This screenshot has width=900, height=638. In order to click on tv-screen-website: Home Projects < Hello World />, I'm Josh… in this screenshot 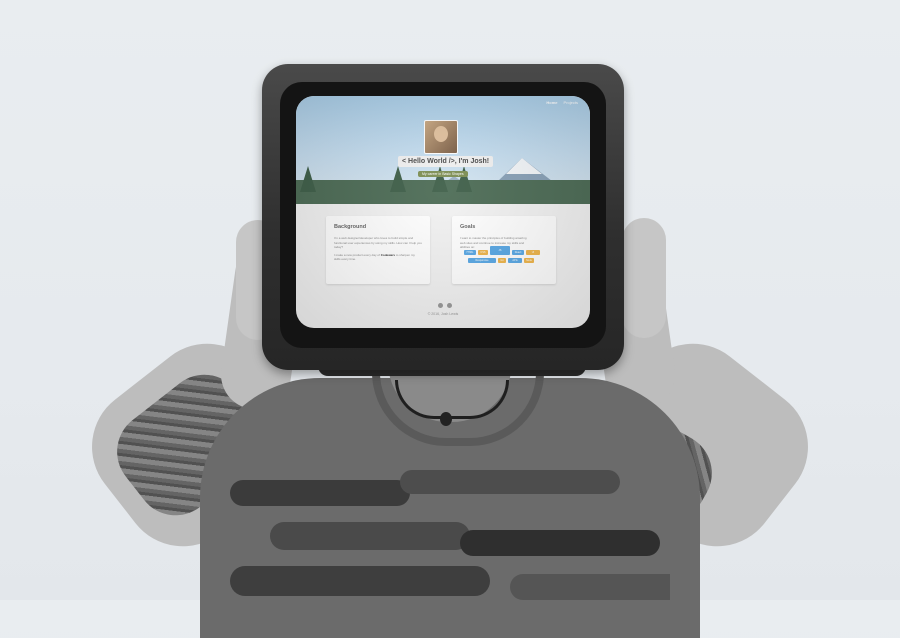, I will do `click(443, 212)`.